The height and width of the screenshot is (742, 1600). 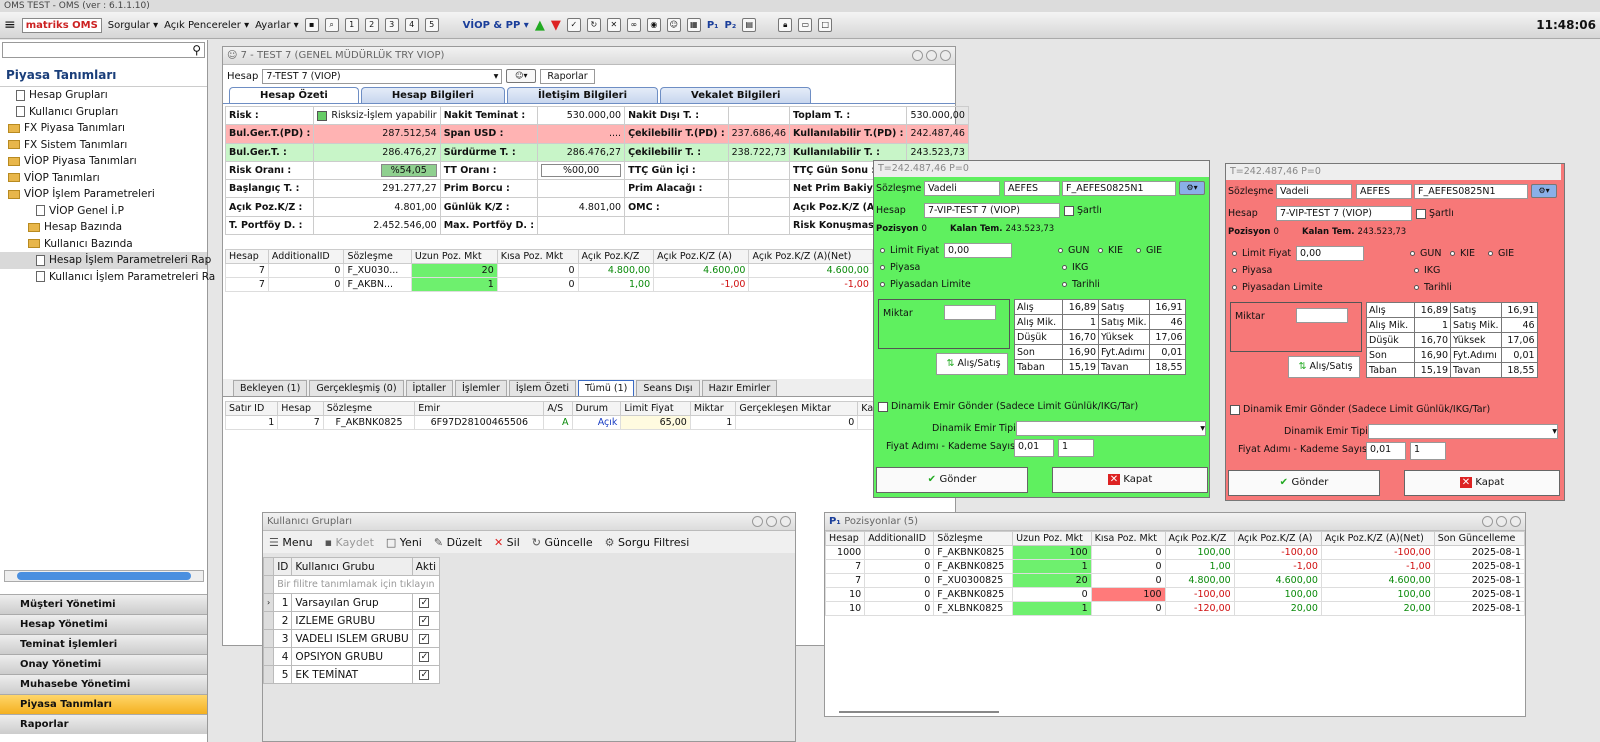 What do you see at coordinates (613, 25) in the screenshot?
I see `cancel-order-icon: ✕` at bounding box center [613, 25].